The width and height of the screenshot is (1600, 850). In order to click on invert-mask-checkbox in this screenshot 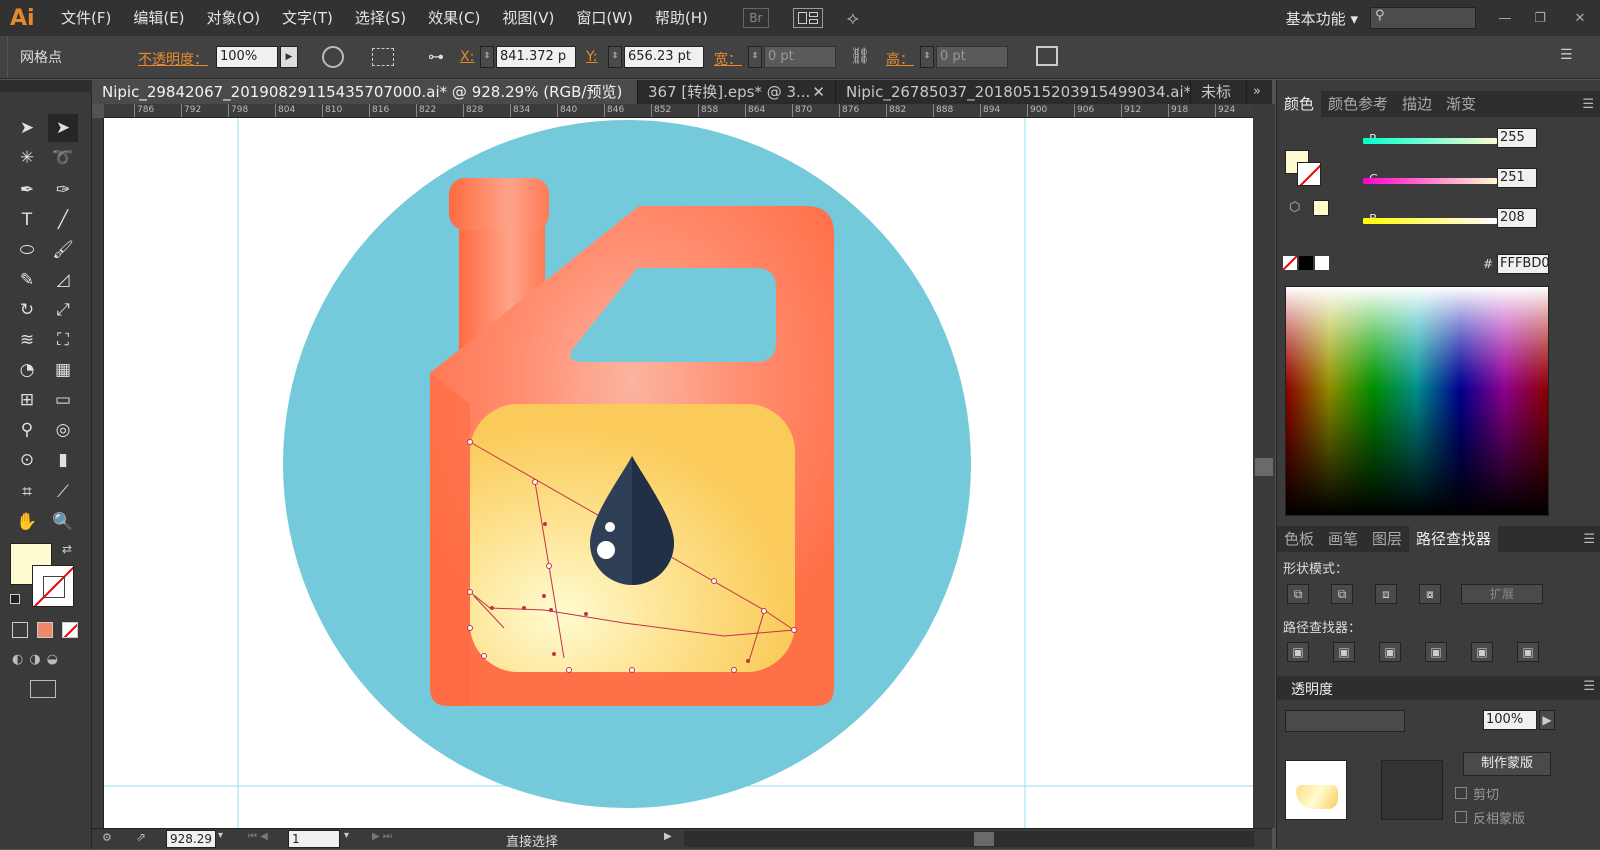, I will do `click(1461, 817)`.